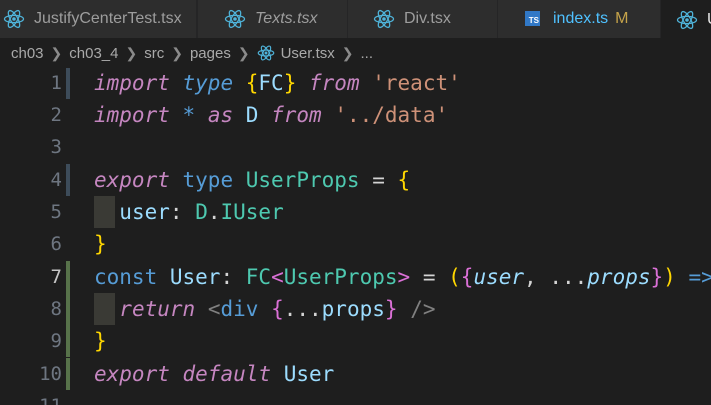 The height and width of the screenshot is (405, 711). I want to click on tab-texts: Texts.tsx, so click(273, 19).